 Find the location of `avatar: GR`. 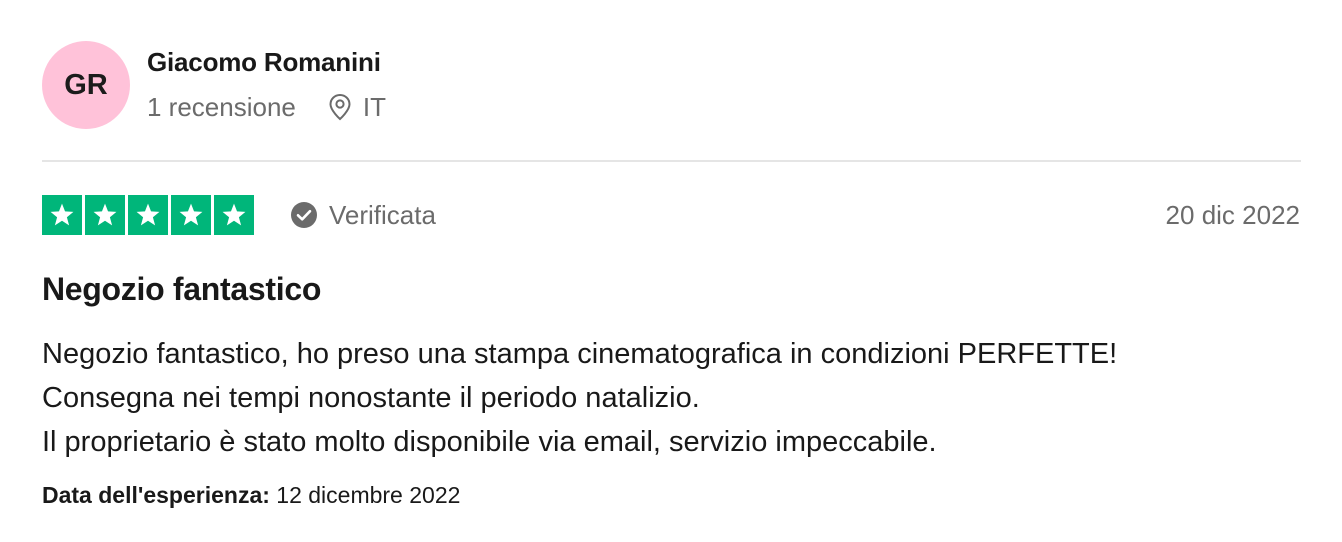

avatar: GR is located at coordinates (86, 85).